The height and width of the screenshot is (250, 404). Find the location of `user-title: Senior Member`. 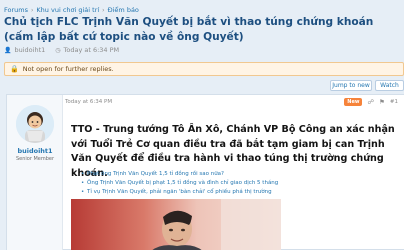

user-title: Senior Member is located at coordinates (35, 159).